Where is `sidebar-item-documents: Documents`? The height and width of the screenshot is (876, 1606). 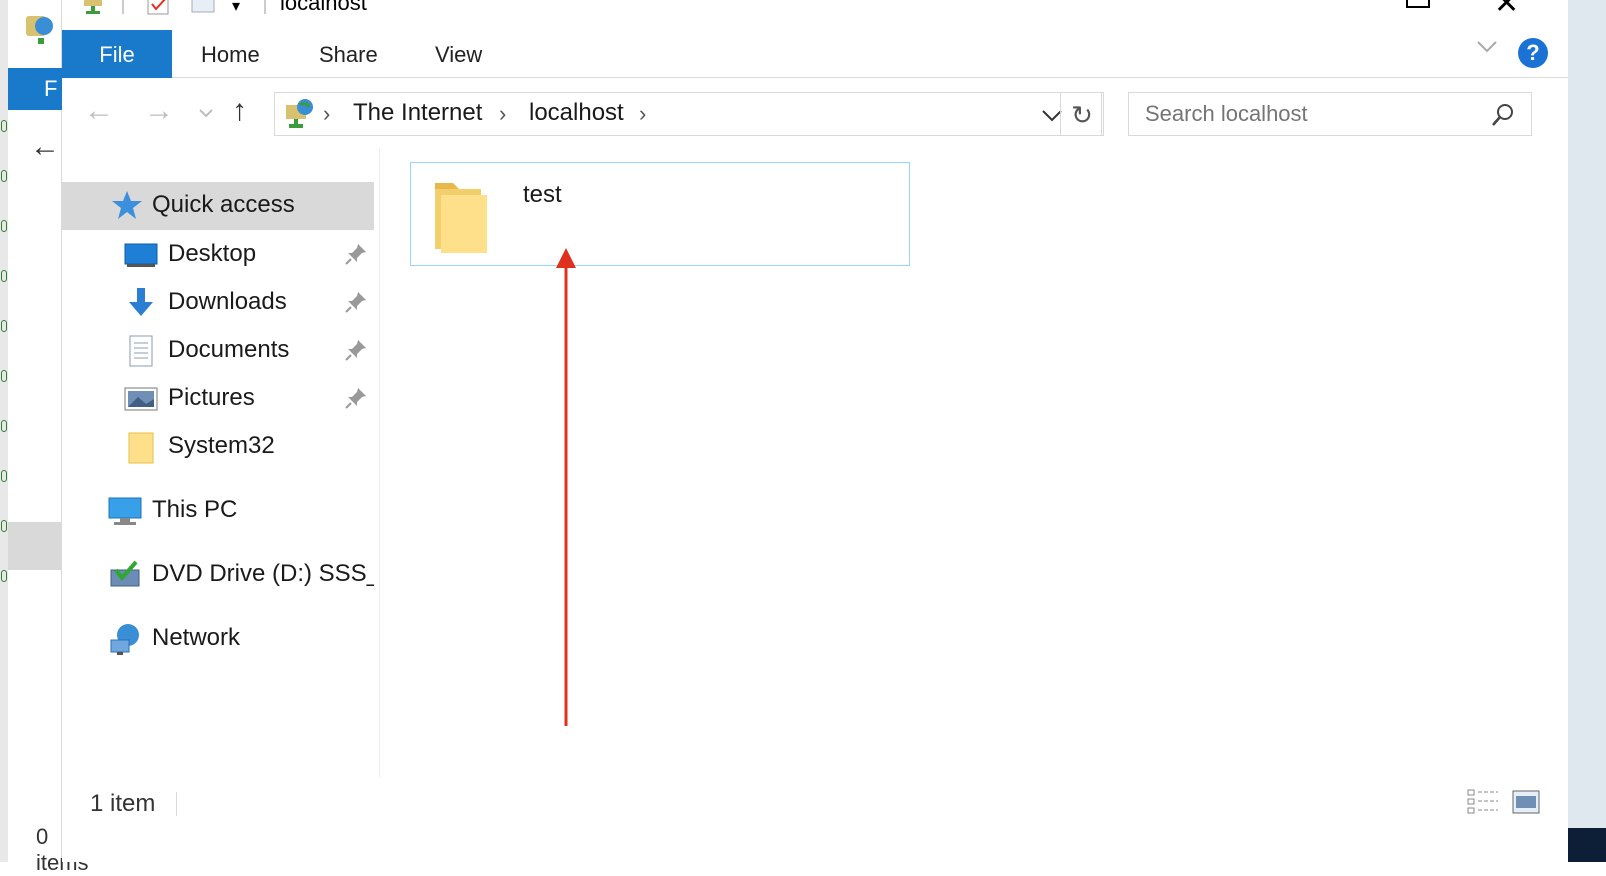
sidebar-item-documents: Documents is located at coordinates (218, 351).